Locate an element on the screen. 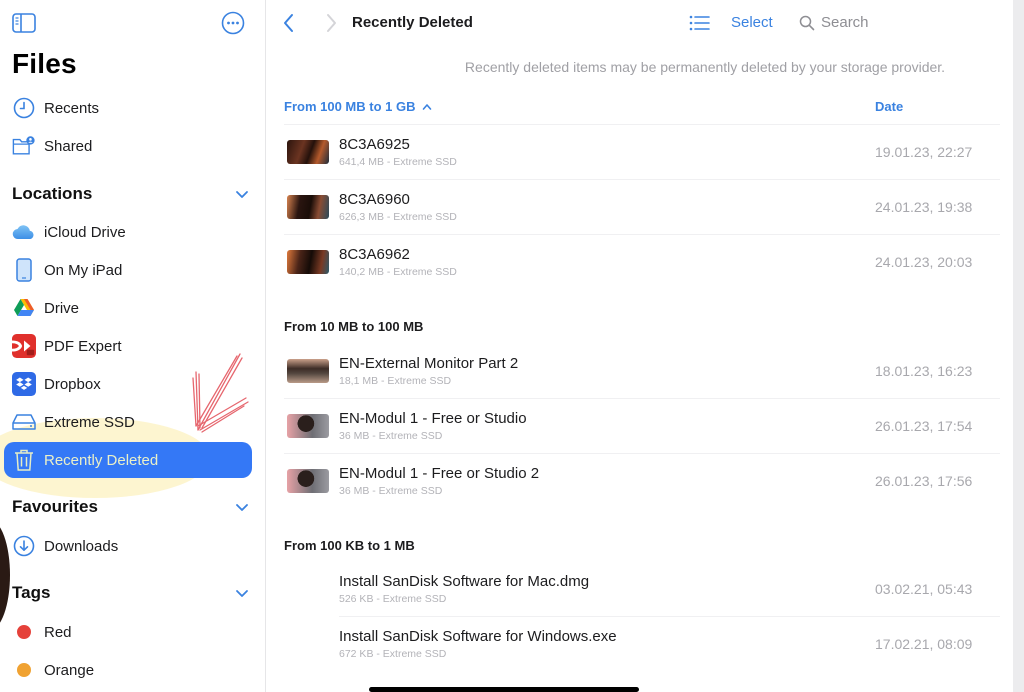 Image resolution: width=1024 pixels, height=692 pixels. list-view-icon is located at coordinates (700, 23).